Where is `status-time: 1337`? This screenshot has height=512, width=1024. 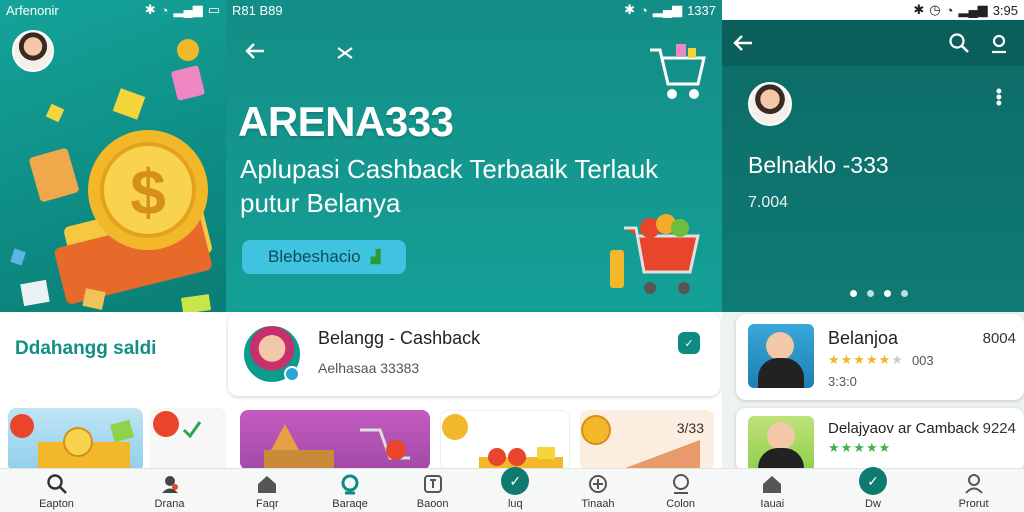
status-time: 1337 is located at coordinates (701, 10).